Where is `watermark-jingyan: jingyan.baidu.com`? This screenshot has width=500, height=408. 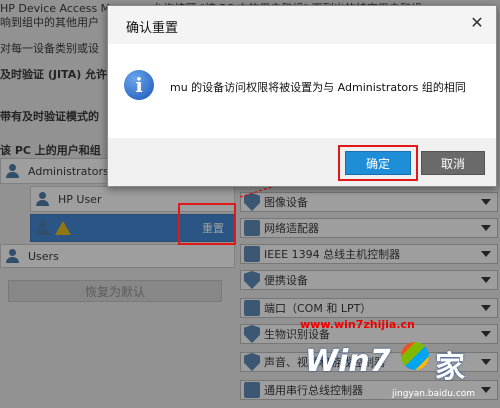
watermark-jingyan: jingyan.baidu.com is located at coordinates (434, 394).